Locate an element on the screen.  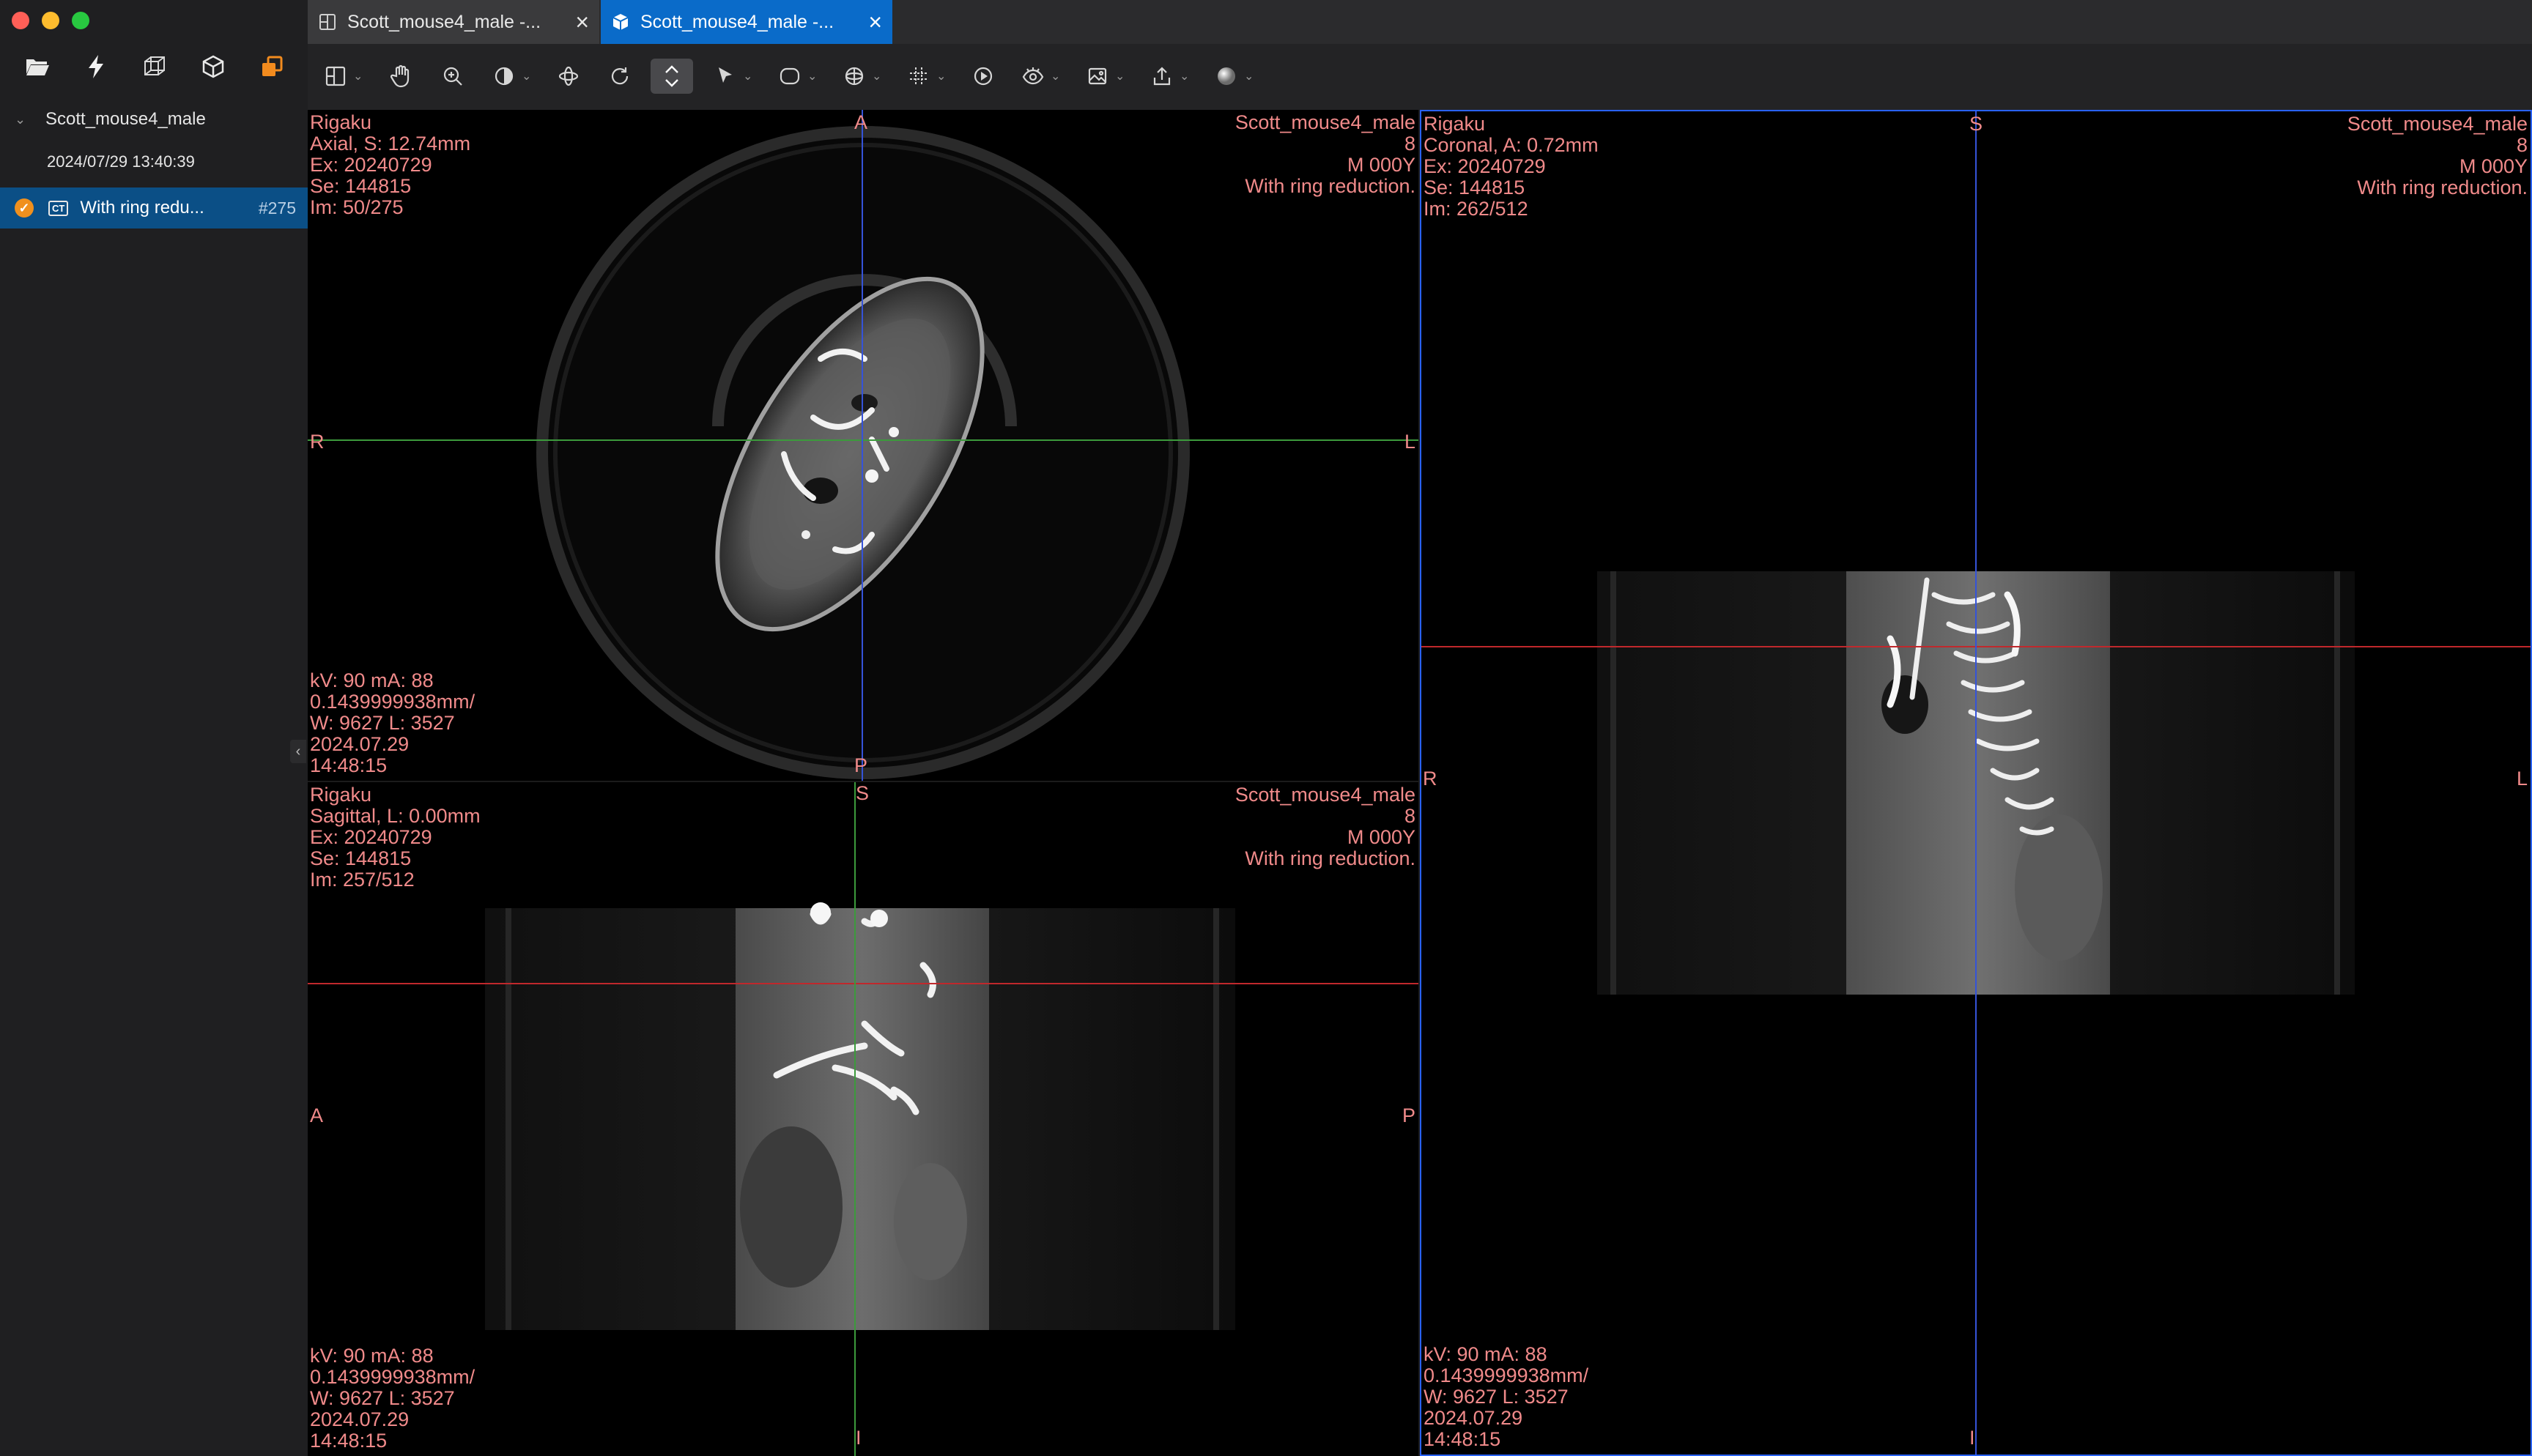
cube-solid-icon is located at coordinates (213, 66).